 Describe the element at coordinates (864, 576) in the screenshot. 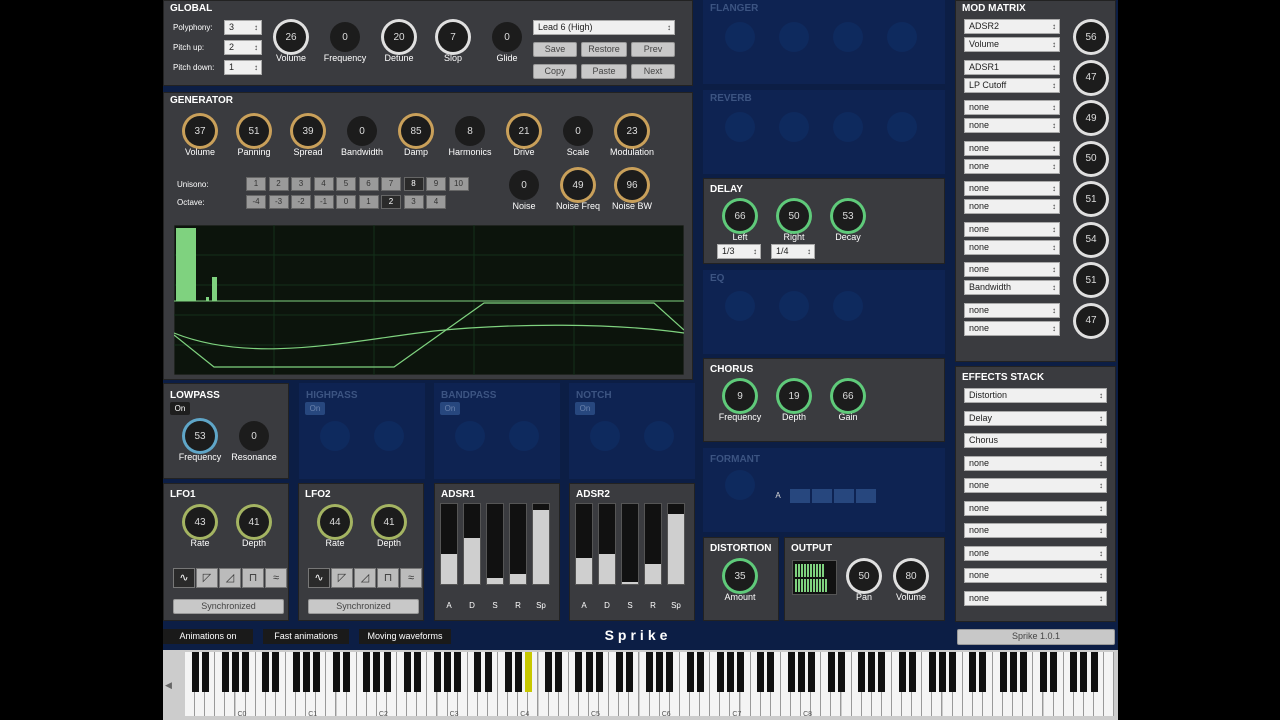

I see `output-pan-knob: 50` at that location.